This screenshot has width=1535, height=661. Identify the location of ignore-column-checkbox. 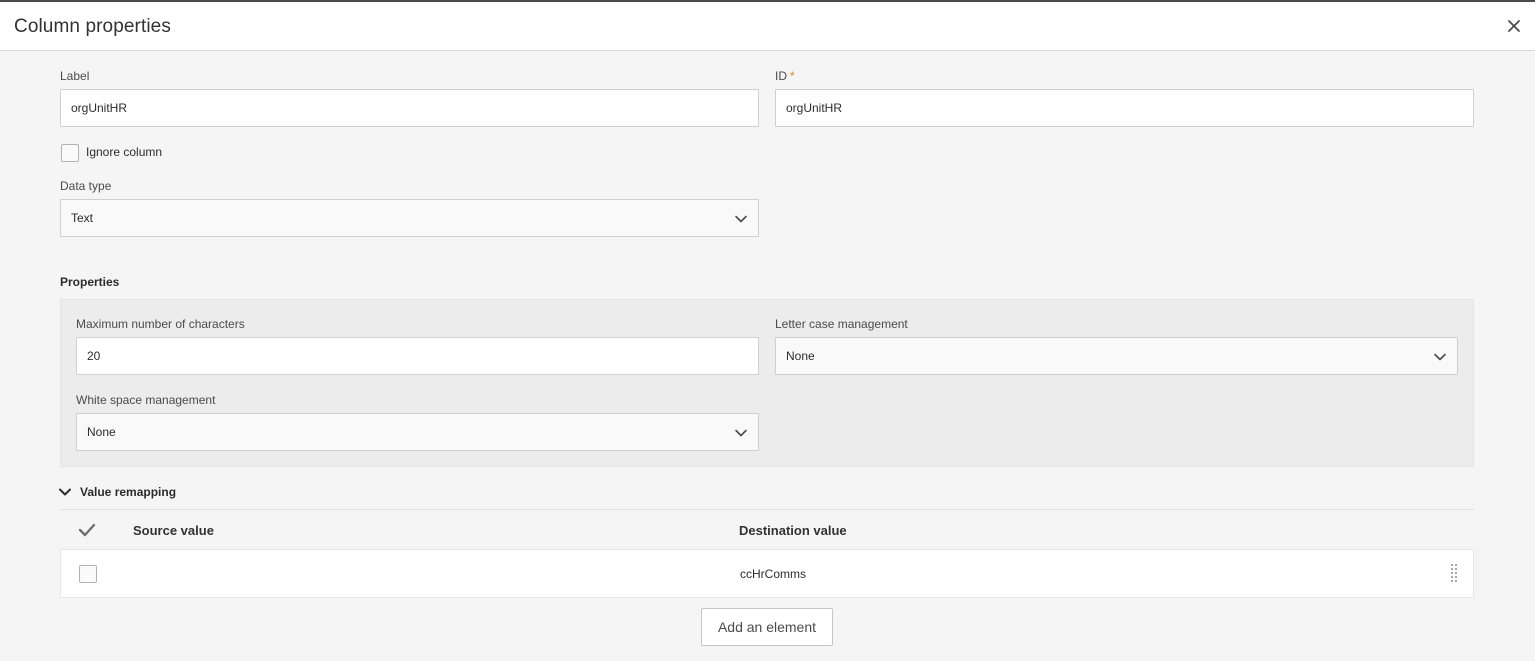
(70, 153).